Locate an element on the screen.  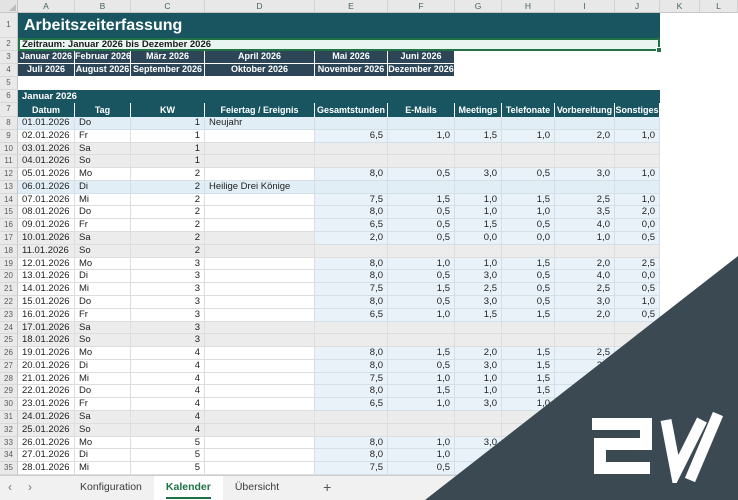
month-button-märz-2026: März 2026 is located at coordinates (168, 57).